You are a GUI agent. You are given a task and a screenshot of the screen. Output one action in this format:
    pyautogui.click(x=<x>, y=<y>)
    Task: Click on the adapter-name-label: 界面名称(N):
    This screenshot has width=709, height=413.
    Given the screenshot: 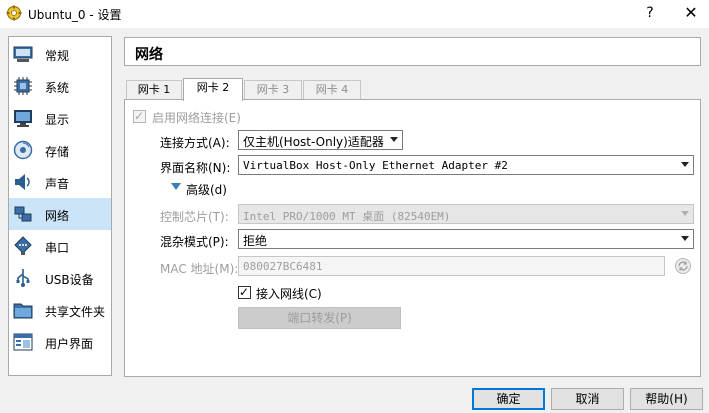 What is the action you would take?
    pyautogui.click(x=195, y=168)
    